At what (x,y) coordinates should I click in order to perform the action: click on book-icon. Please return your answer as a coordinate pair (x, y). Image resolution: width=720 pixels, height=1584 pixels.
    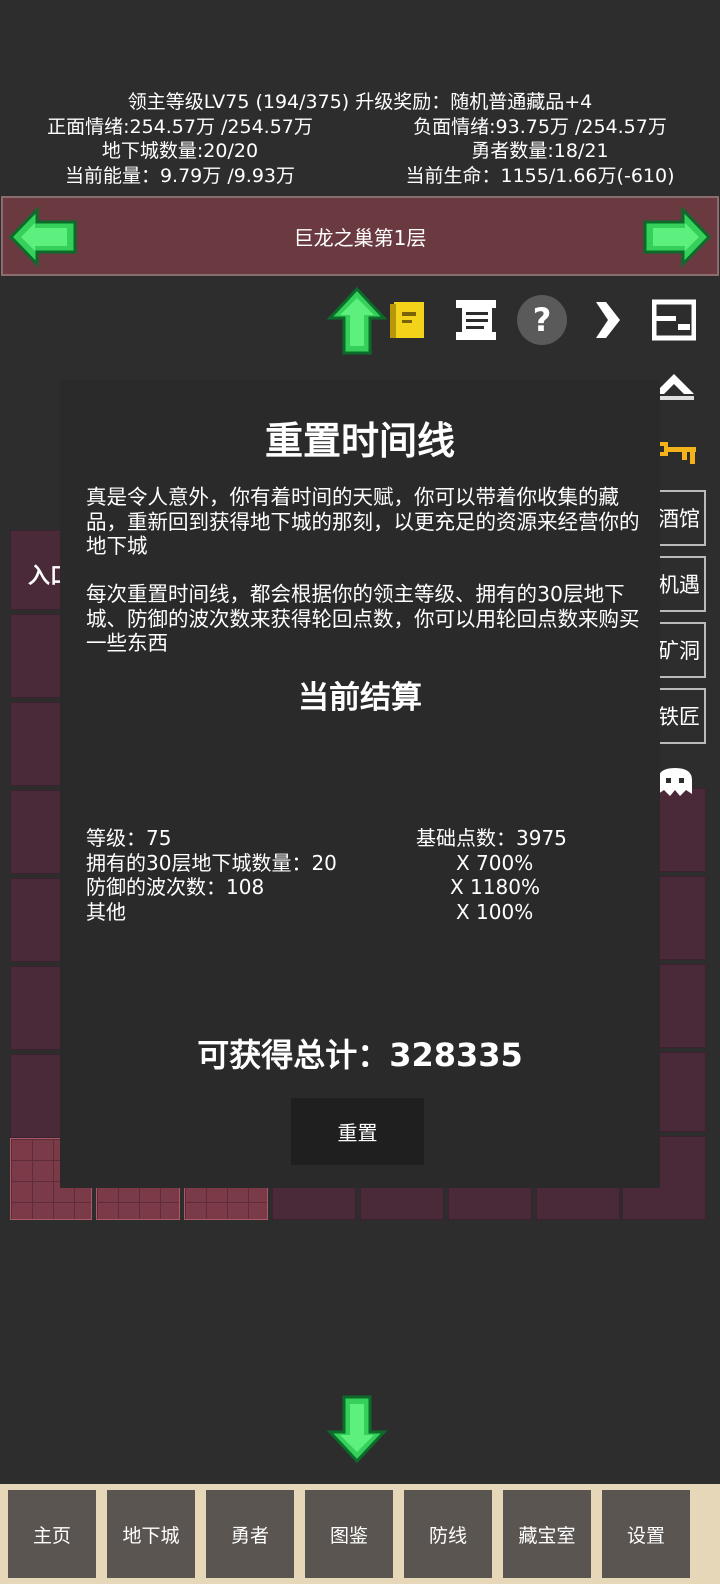
    Looking at the image, I should click on (408, 321).